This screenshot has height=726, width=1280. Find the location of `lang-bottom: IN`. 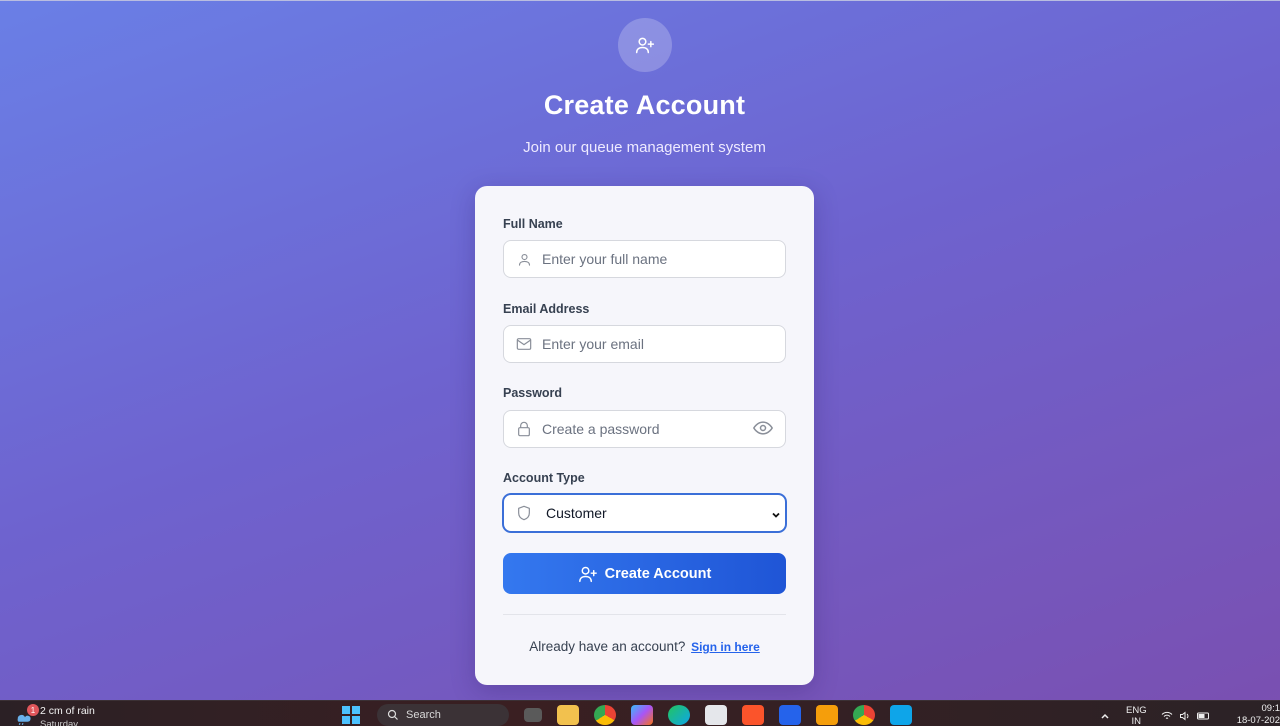

lang-bottom: IN is located at coordinates (1136, 721).